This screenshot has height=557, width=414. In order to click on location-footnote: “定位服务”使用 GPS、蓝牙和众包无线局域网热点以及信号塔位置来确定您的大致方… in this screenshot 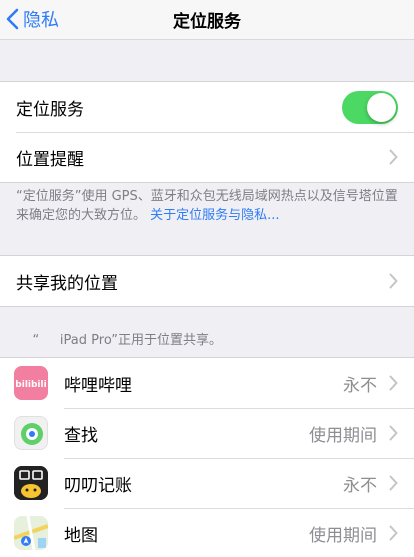, I will do `click(208, 206)`.